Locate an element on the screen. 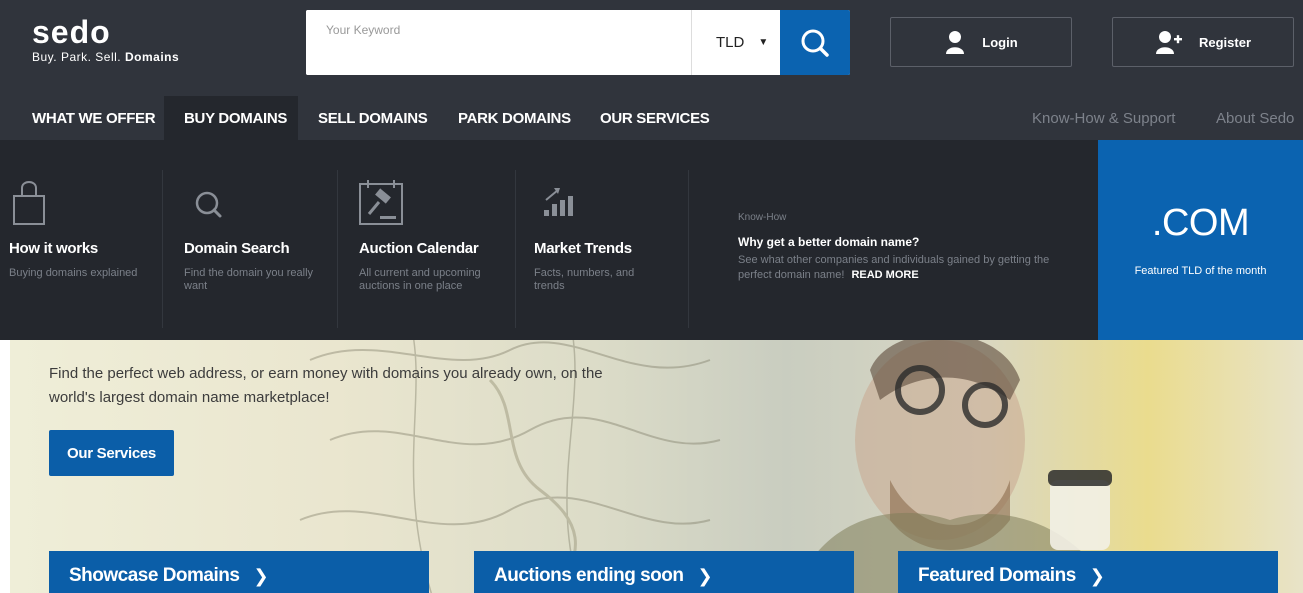 The height and width of the screenshot is (593, 1303). tile-label: Featured Domains is located at coordinates (997, 575).